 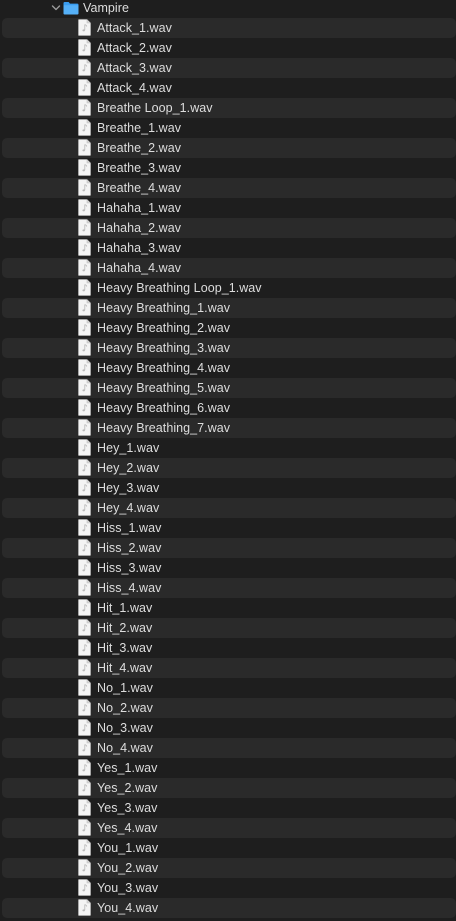 I want to click on file-row: Hit_3.wav, so click(x=229, y=648).